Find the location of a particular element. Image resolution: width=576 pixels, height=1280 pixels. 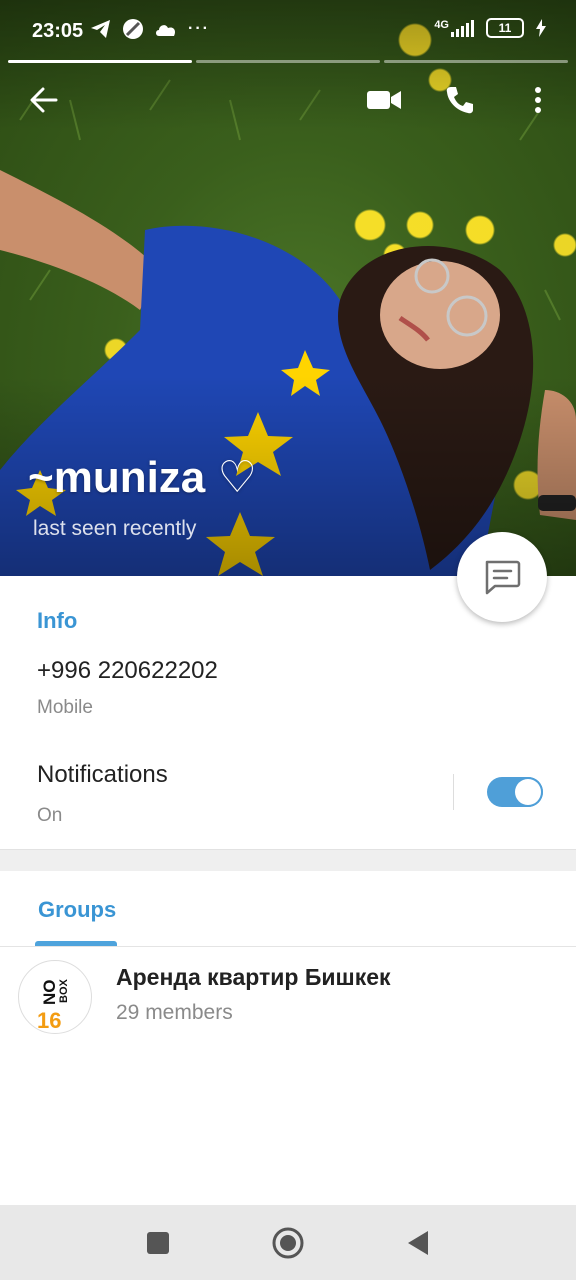

section-divider is located at coordinates (288, 860).